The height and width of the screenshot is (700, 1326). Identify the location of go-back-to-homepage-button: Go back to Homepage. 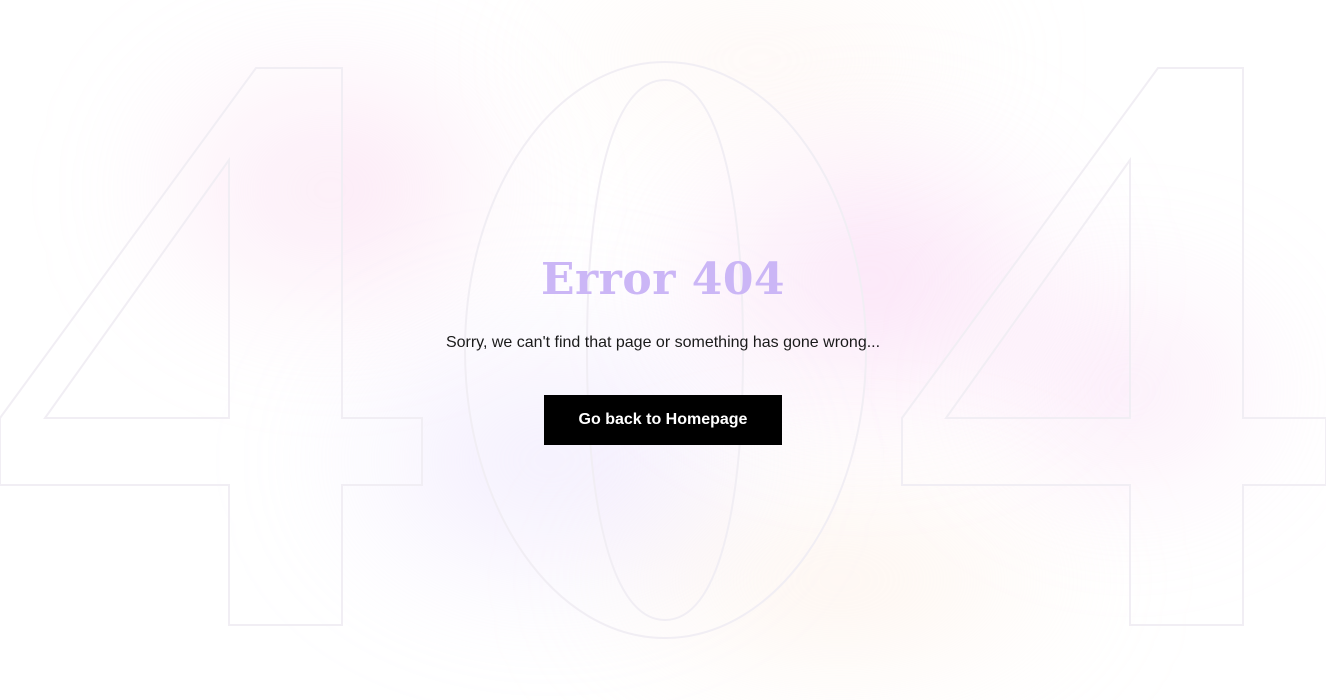
(663, 420).